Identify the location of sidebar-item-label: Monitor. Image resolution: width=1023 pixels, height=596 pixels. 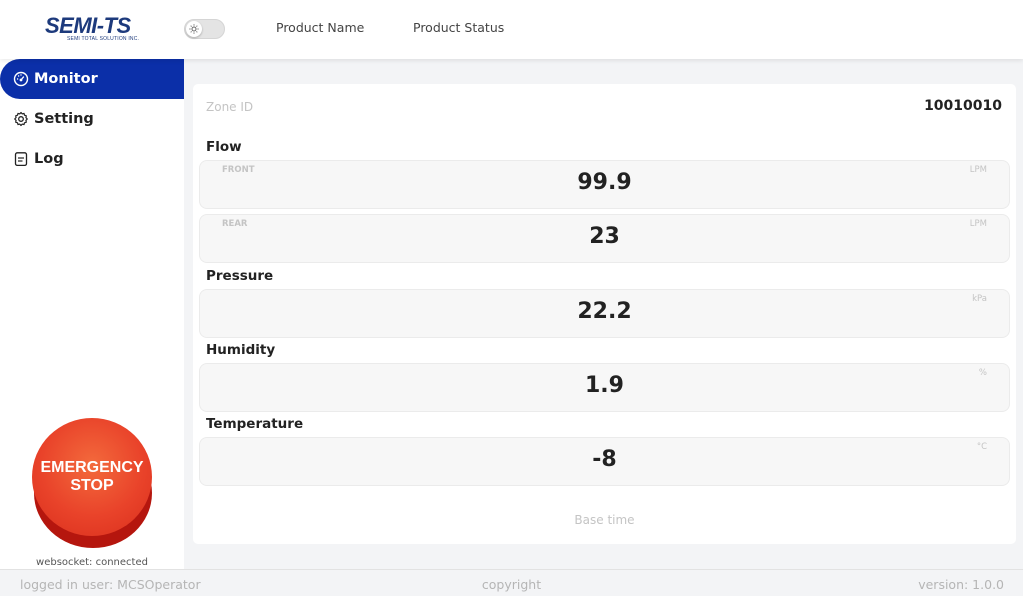
(66, 79).